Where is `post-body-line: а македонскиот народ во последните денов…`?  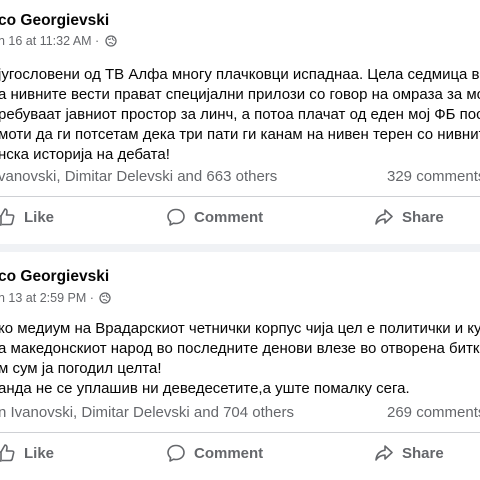 post-body-line: а македонскиот народ во последните денов… is located at coordinates (240, 348).